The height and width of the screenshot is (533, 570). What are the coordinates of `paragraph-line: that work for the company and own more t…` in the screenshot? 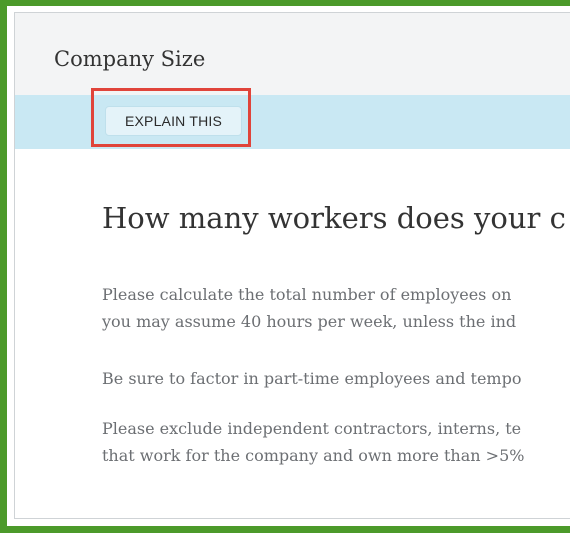 It's located at (313, 455).